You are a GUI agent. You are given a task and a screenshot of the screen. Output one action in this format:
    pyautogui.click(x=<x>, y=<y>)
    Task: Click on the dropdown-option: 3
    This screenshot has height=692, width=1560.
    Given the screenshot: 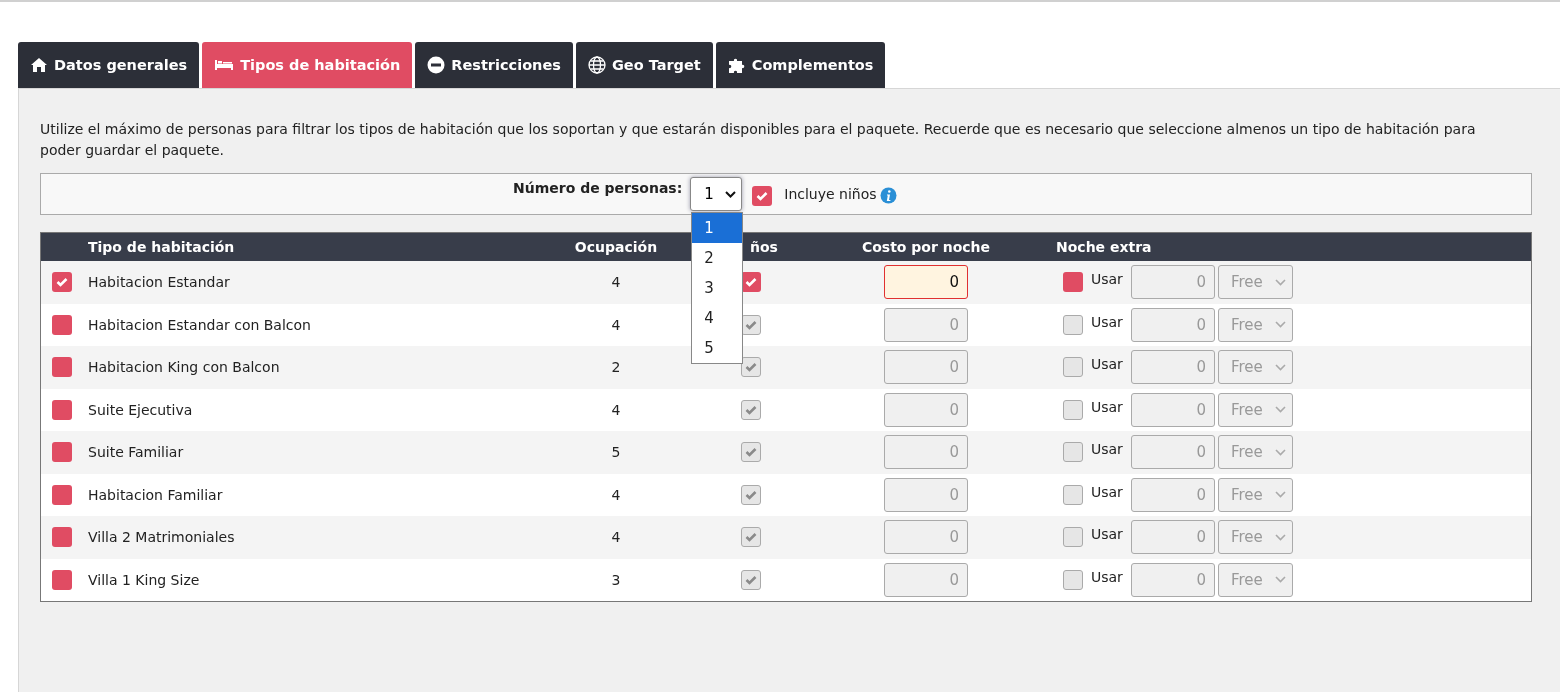 What is the action you would take?
    pyautogui.click(x=717, y=288)
    